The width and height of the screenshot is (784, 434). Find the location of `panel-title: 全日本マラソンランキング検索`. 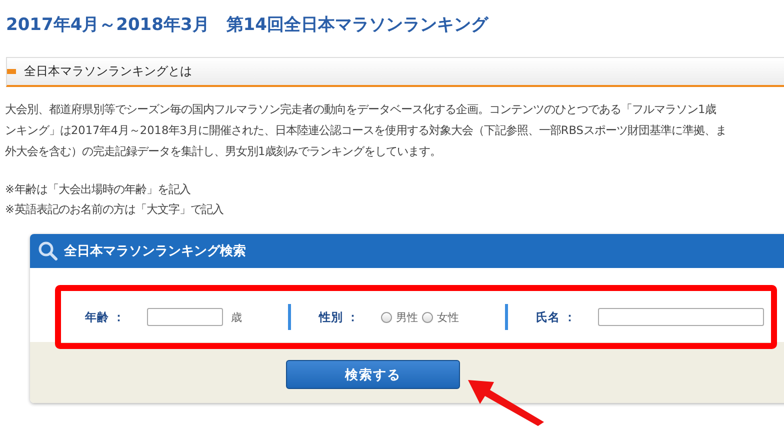

panel-title: 全日本マラソンランキング検索 is located at coordinates (155, 251).